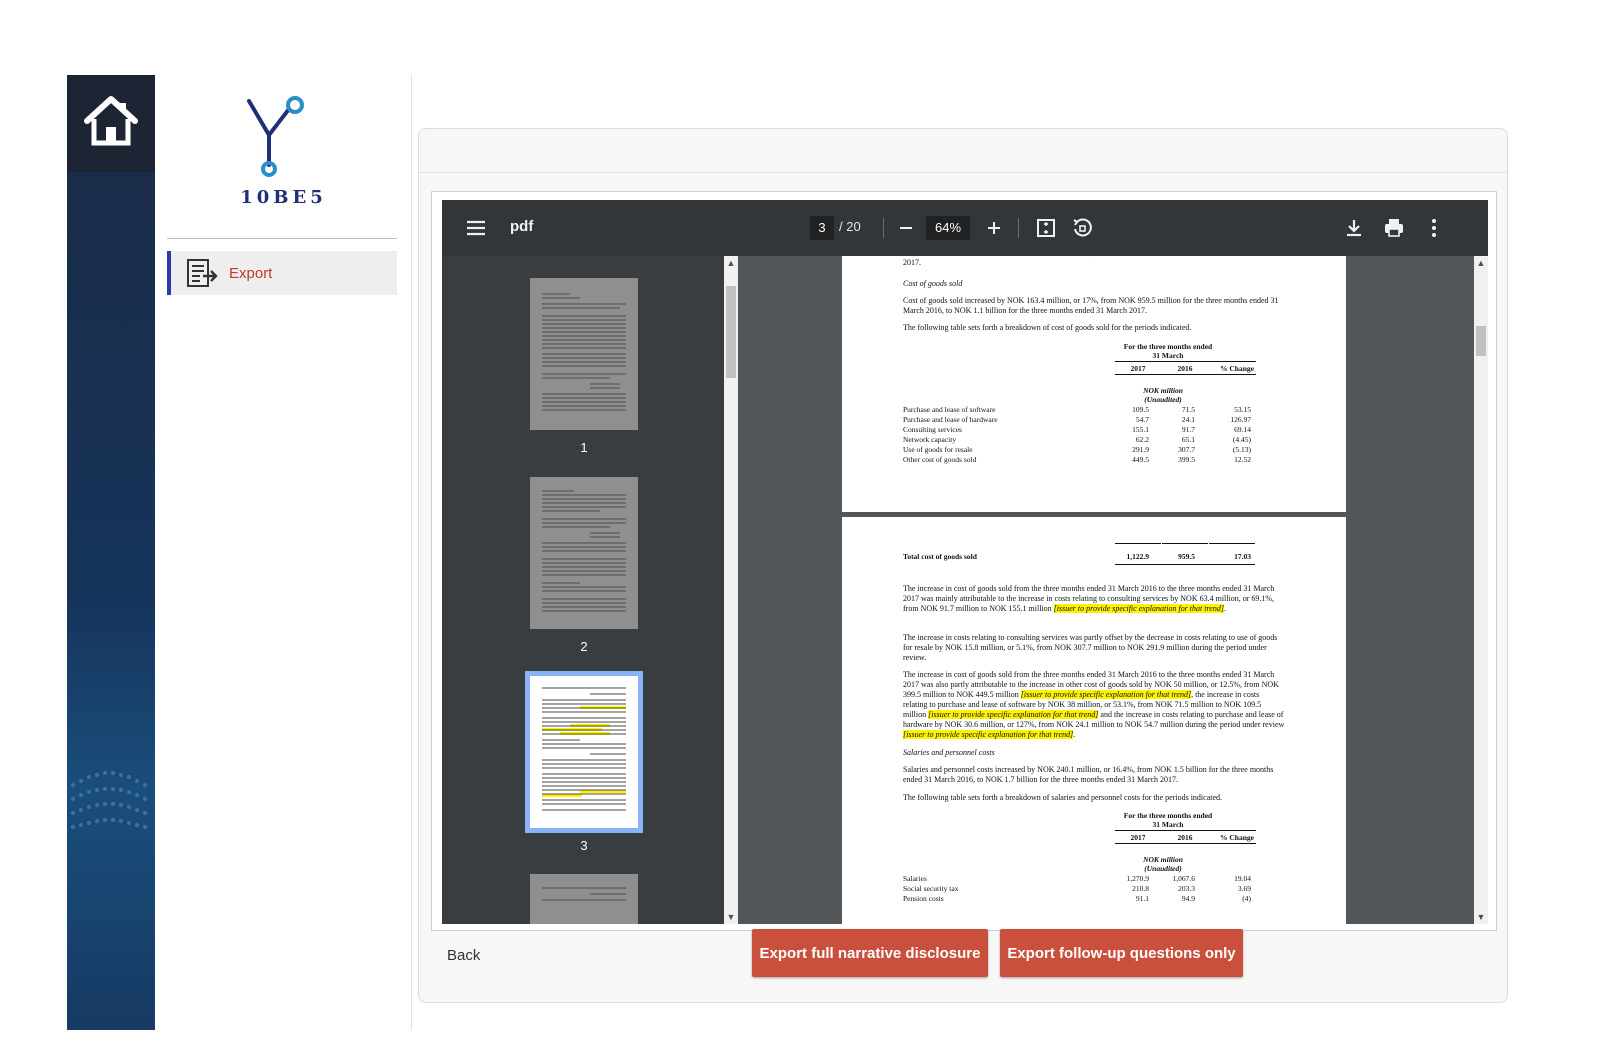 Image resolution: width=1600 pixels, height=1057 pixels. Describe the element at coordinates (1121, 953) in the screenshot. I see `export-follow-up-questions-button: Export follow-up questions only` at that location.